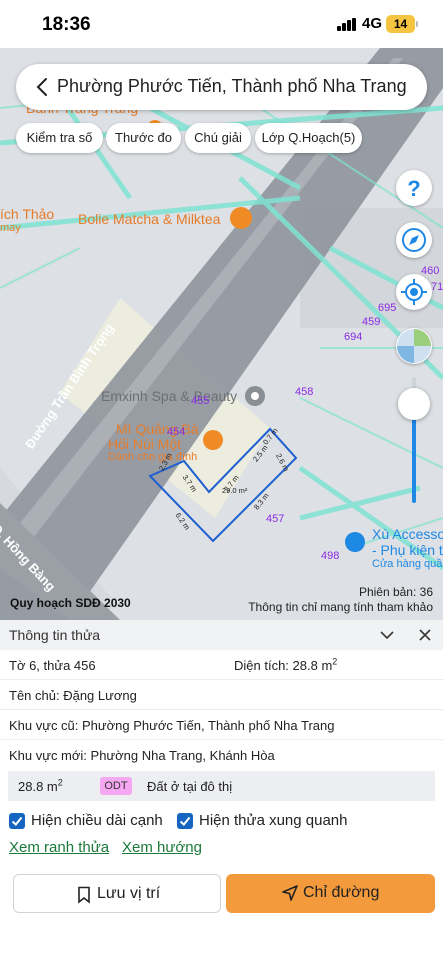  Describe the element at coordinates (218, 138) in the screenshot. I see `chip-legend: Chú giải` at that location.